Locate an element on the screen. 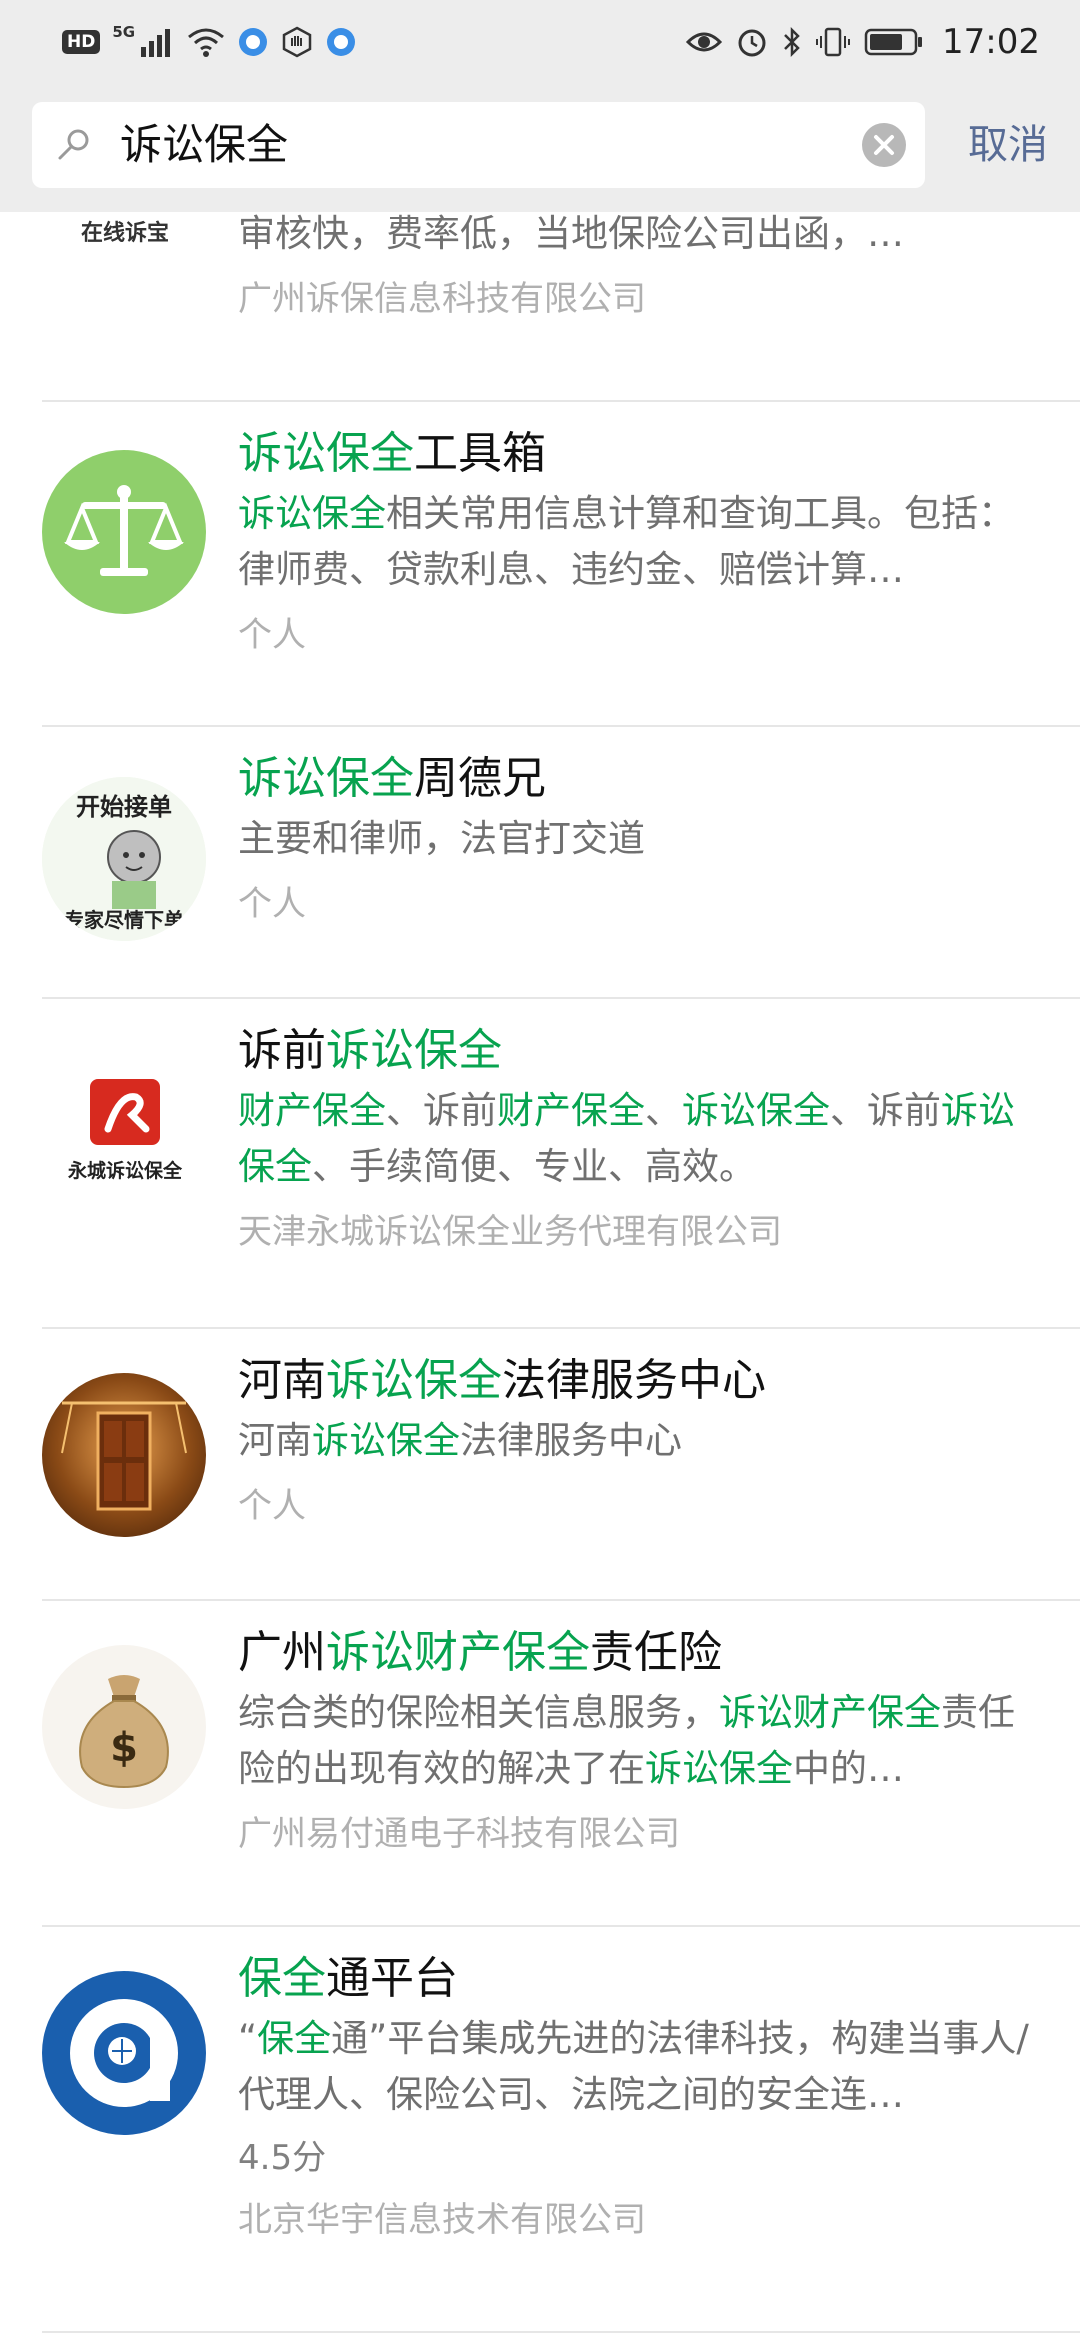 Image resolution: width=1080 pixels, height=2340 pixels. text-segment: 周德兄 is located at coordinates (480, 778).